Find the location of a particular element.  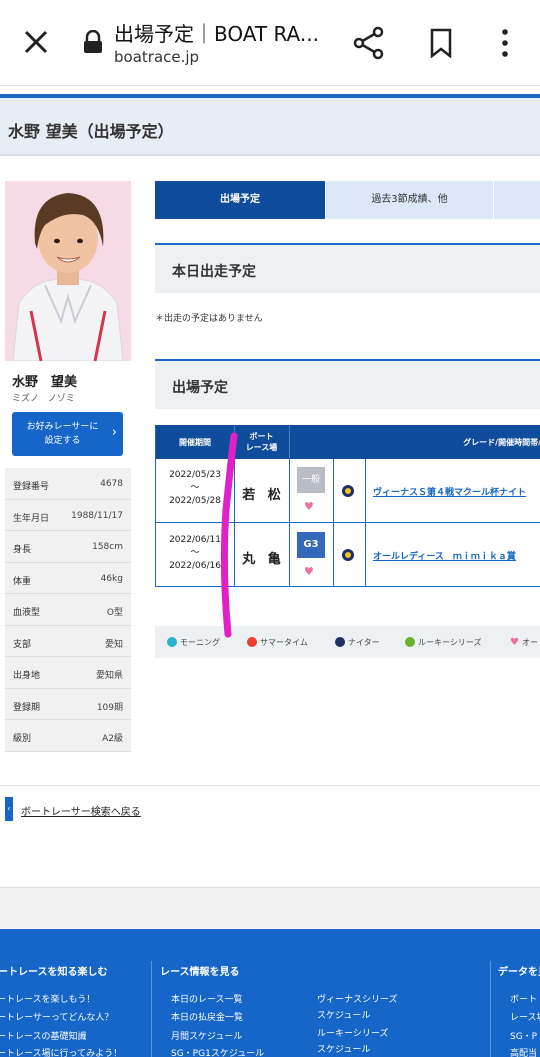

profile-row: 級別 A2級 is located at coordinates (68, 736).